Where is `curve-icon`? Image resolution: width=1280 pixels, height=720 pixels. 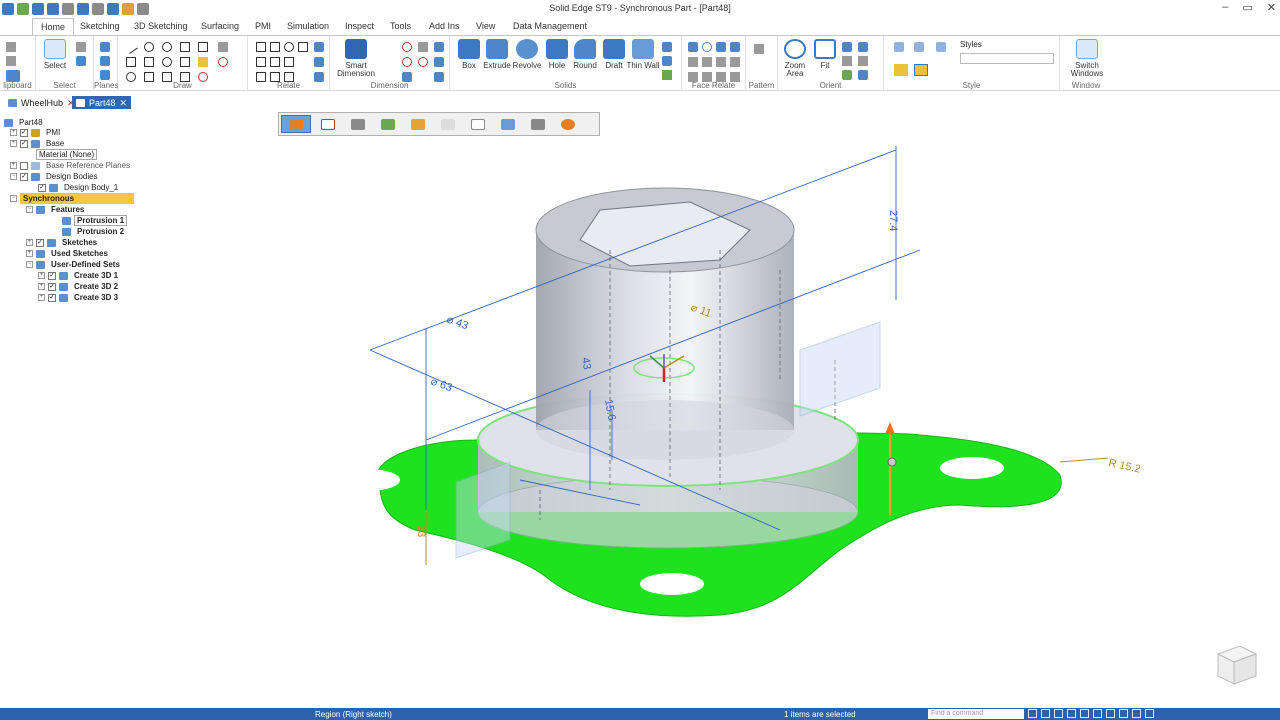
curve-icon is located at coordinates (185, 47).